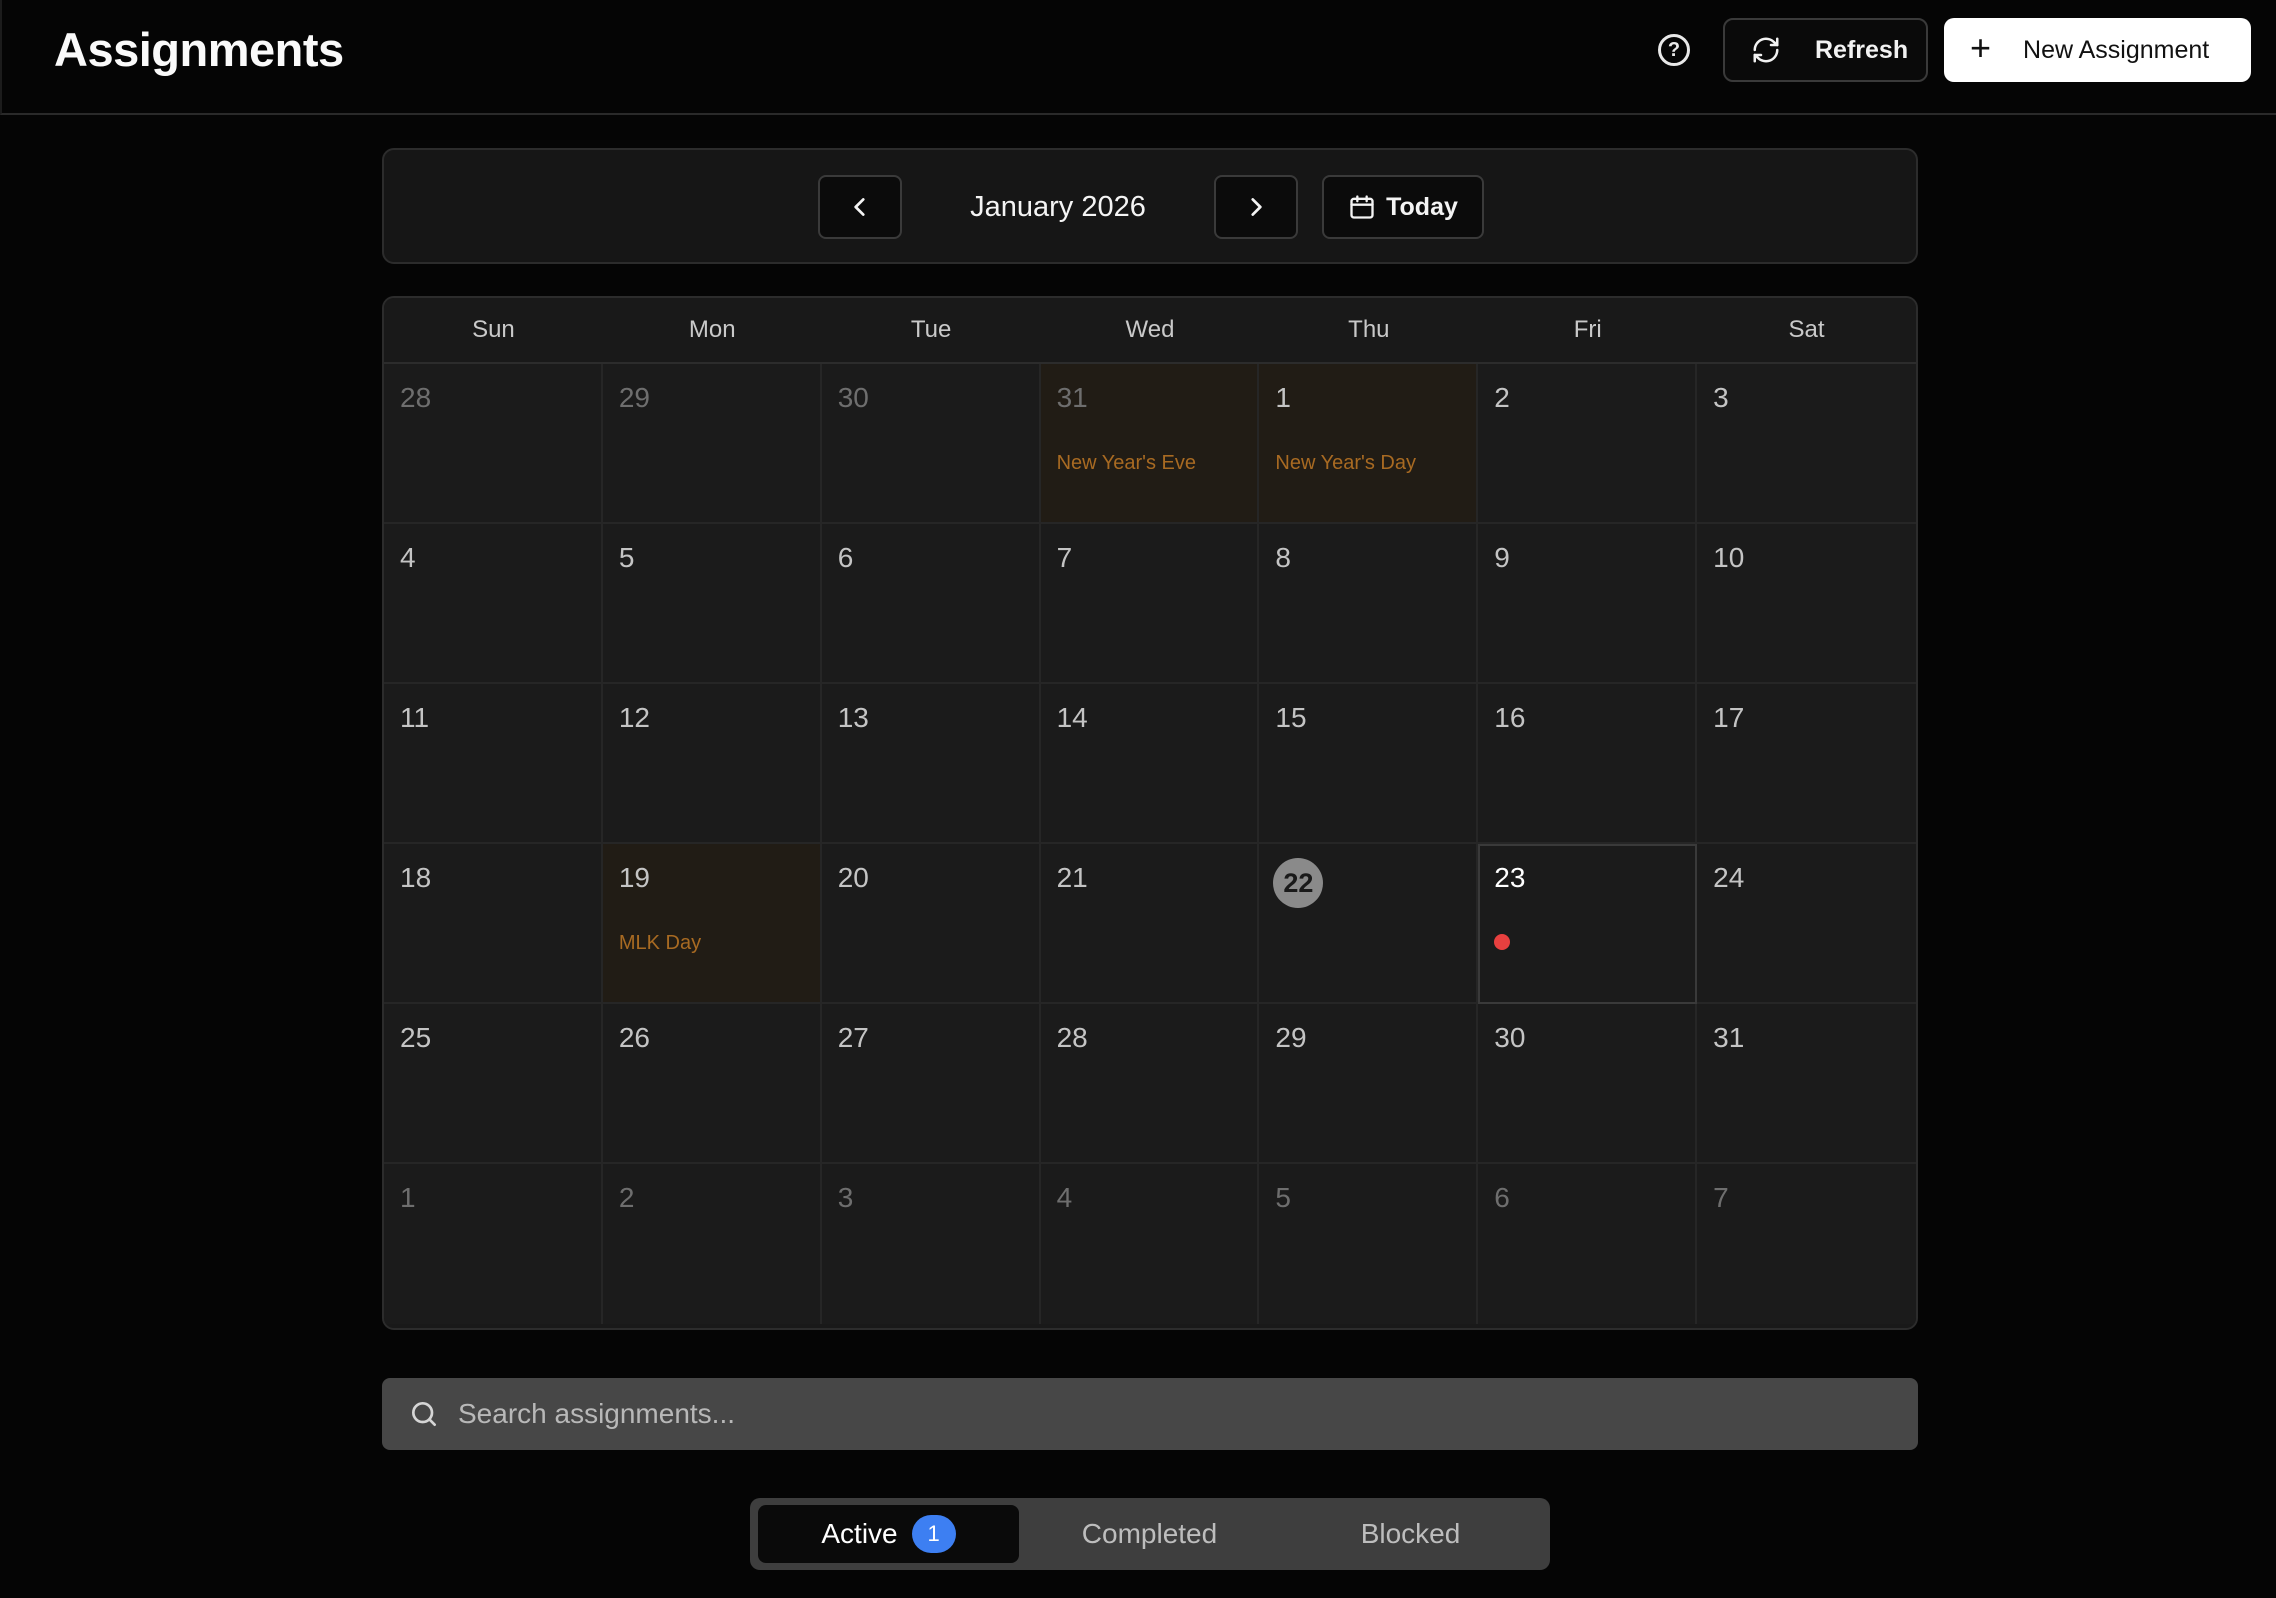  I want to click on page-title: Assignments, so click(199, 49).